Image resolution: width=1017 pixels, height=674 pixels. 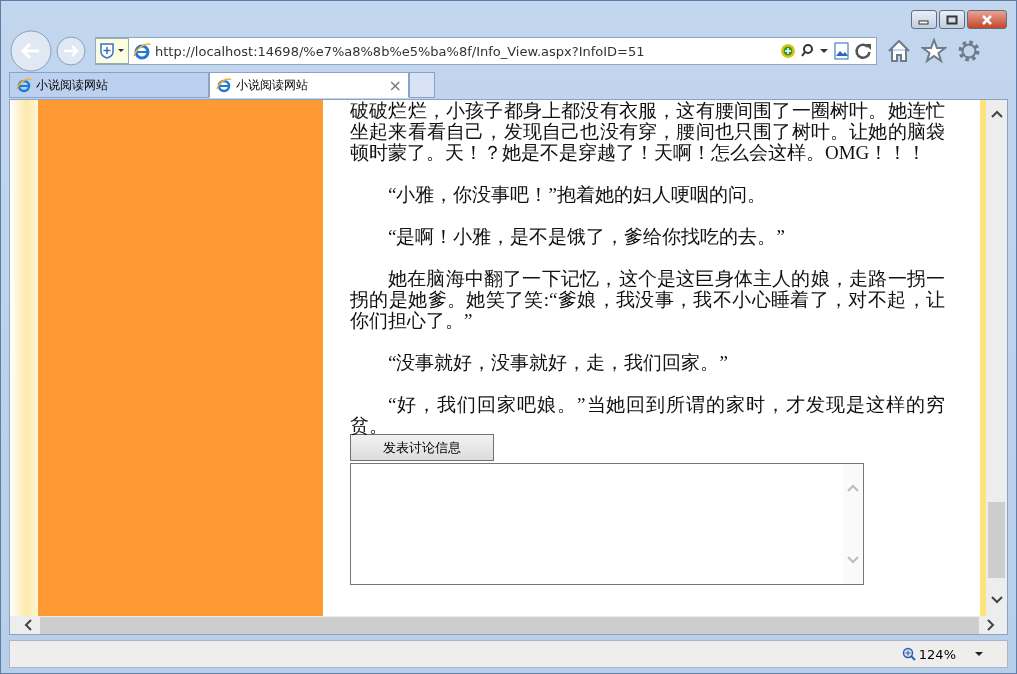 What do you see at coordinates (899, 51) in the screenshot?
I see `home-icon` at bounding box center [899, 51].